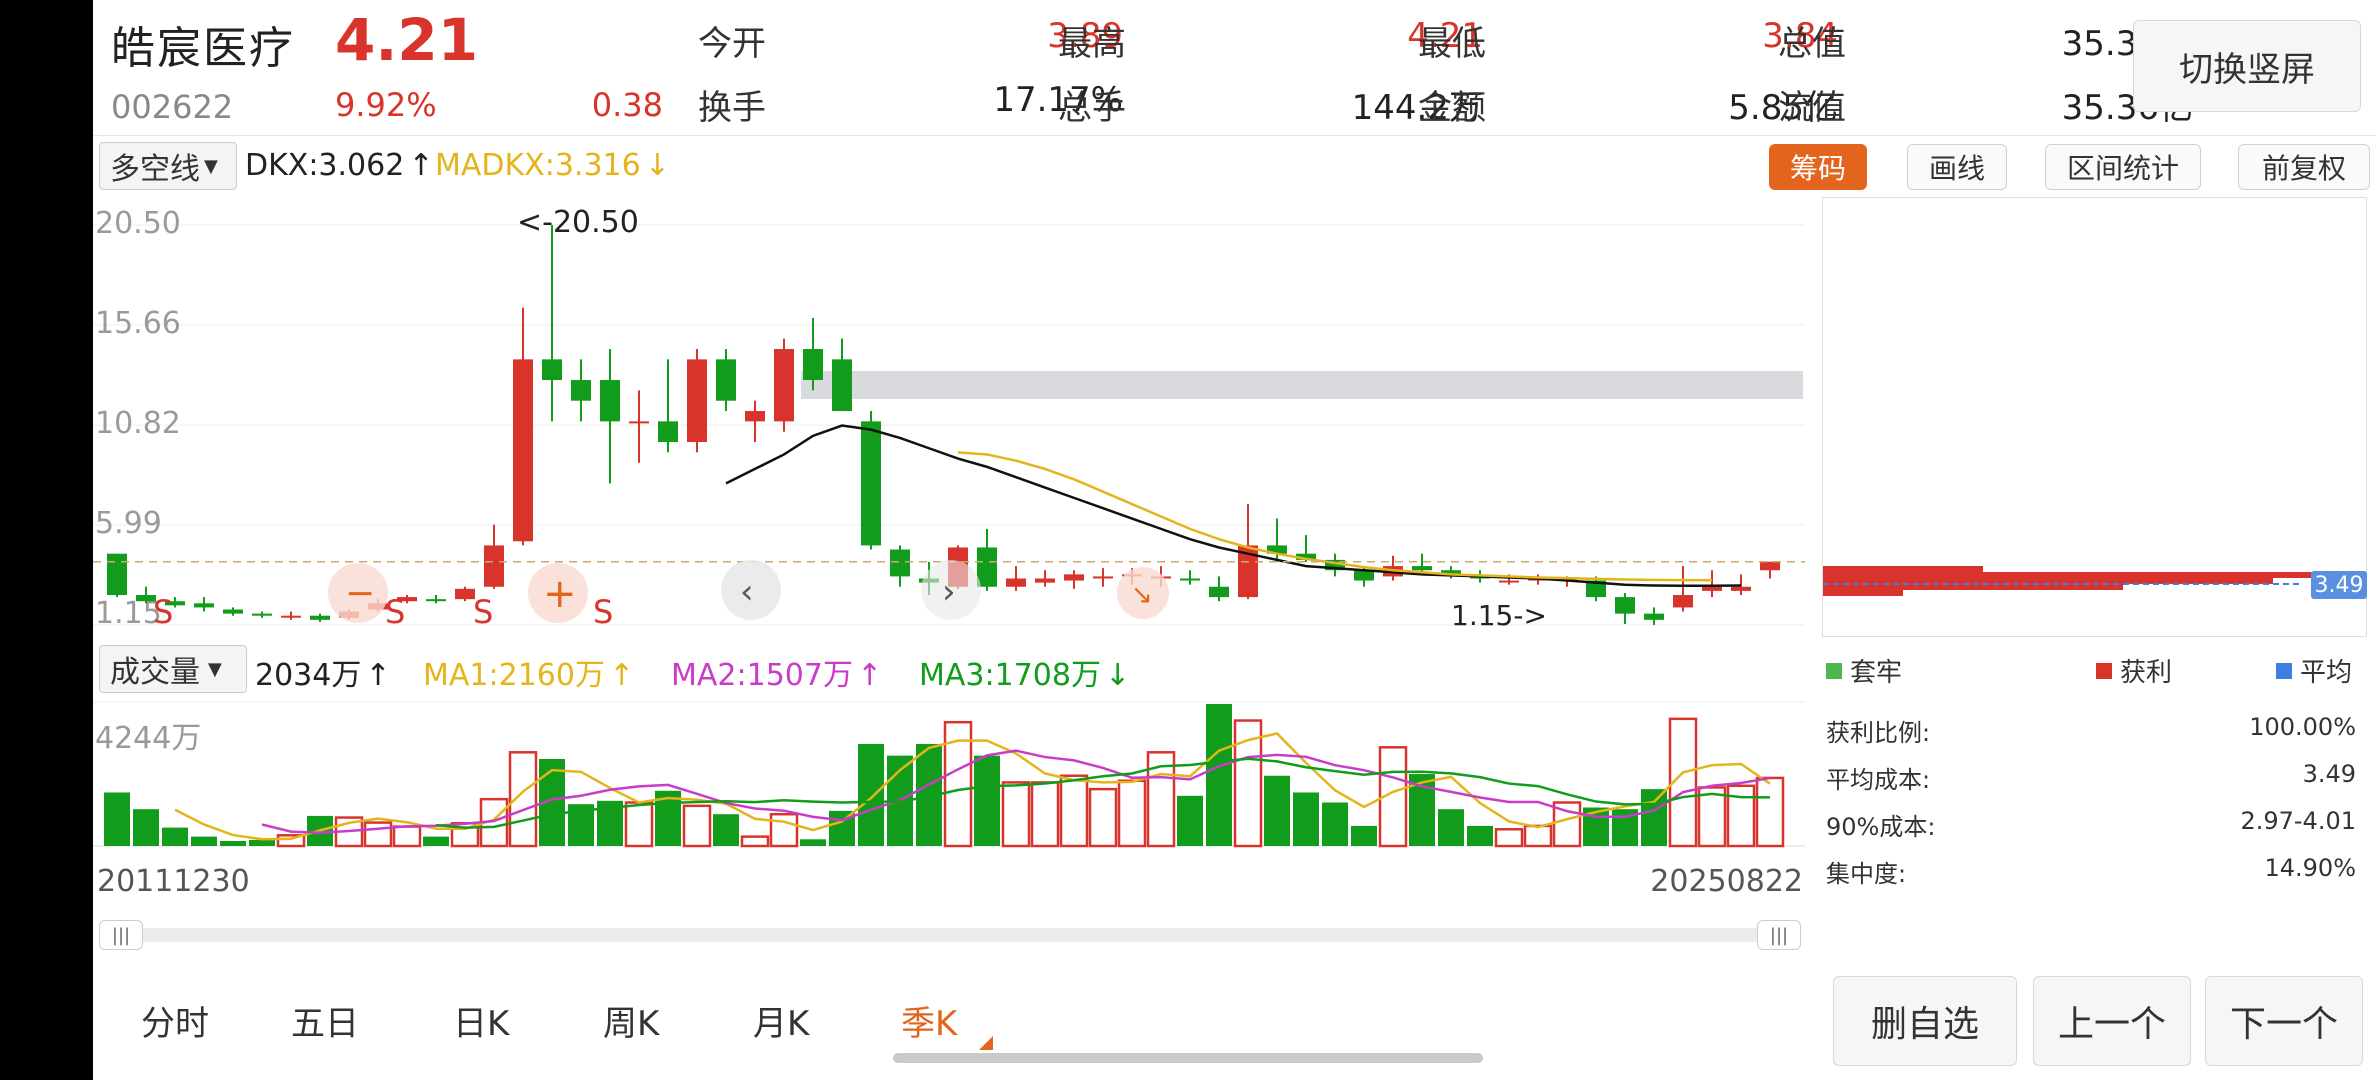  I want to click on previous-stock-button: 上一个, so click(2112, 1021).